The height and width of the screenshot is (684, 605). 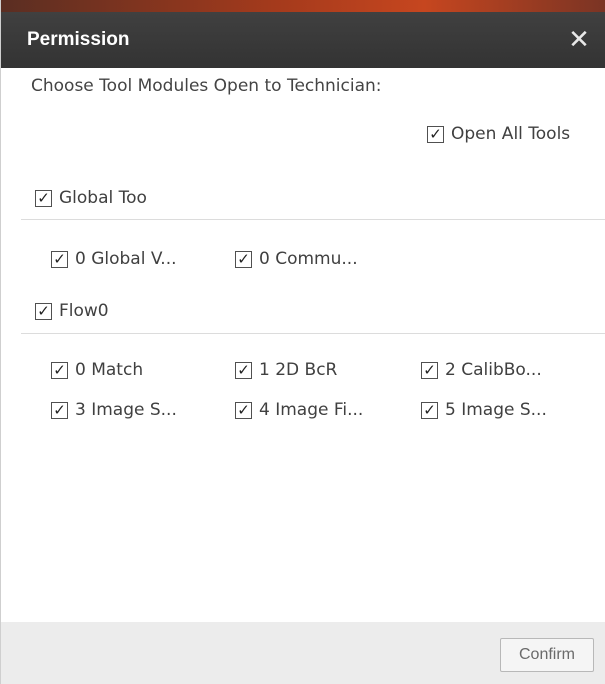 I want to click on group-checkbox-flow0: ✓ Flow0, so click(x=72, y=311).